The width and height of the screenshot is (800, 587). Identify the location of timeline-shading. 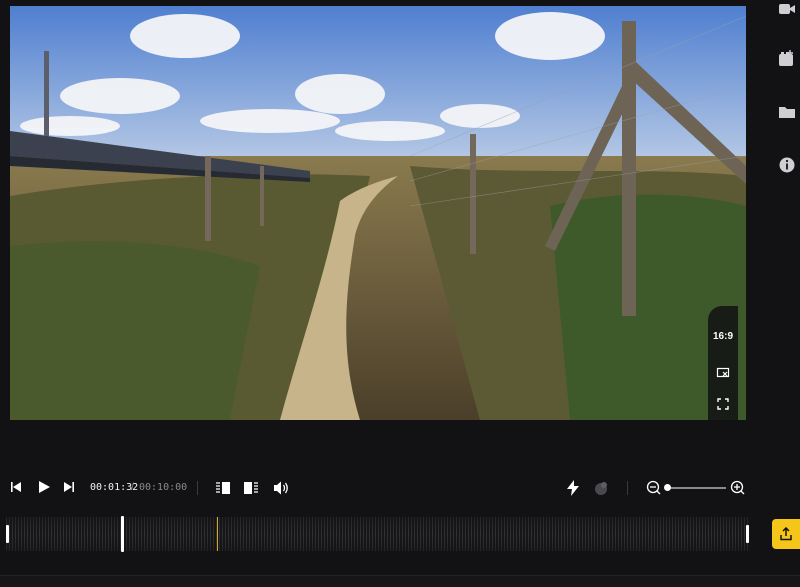
(378, 534).